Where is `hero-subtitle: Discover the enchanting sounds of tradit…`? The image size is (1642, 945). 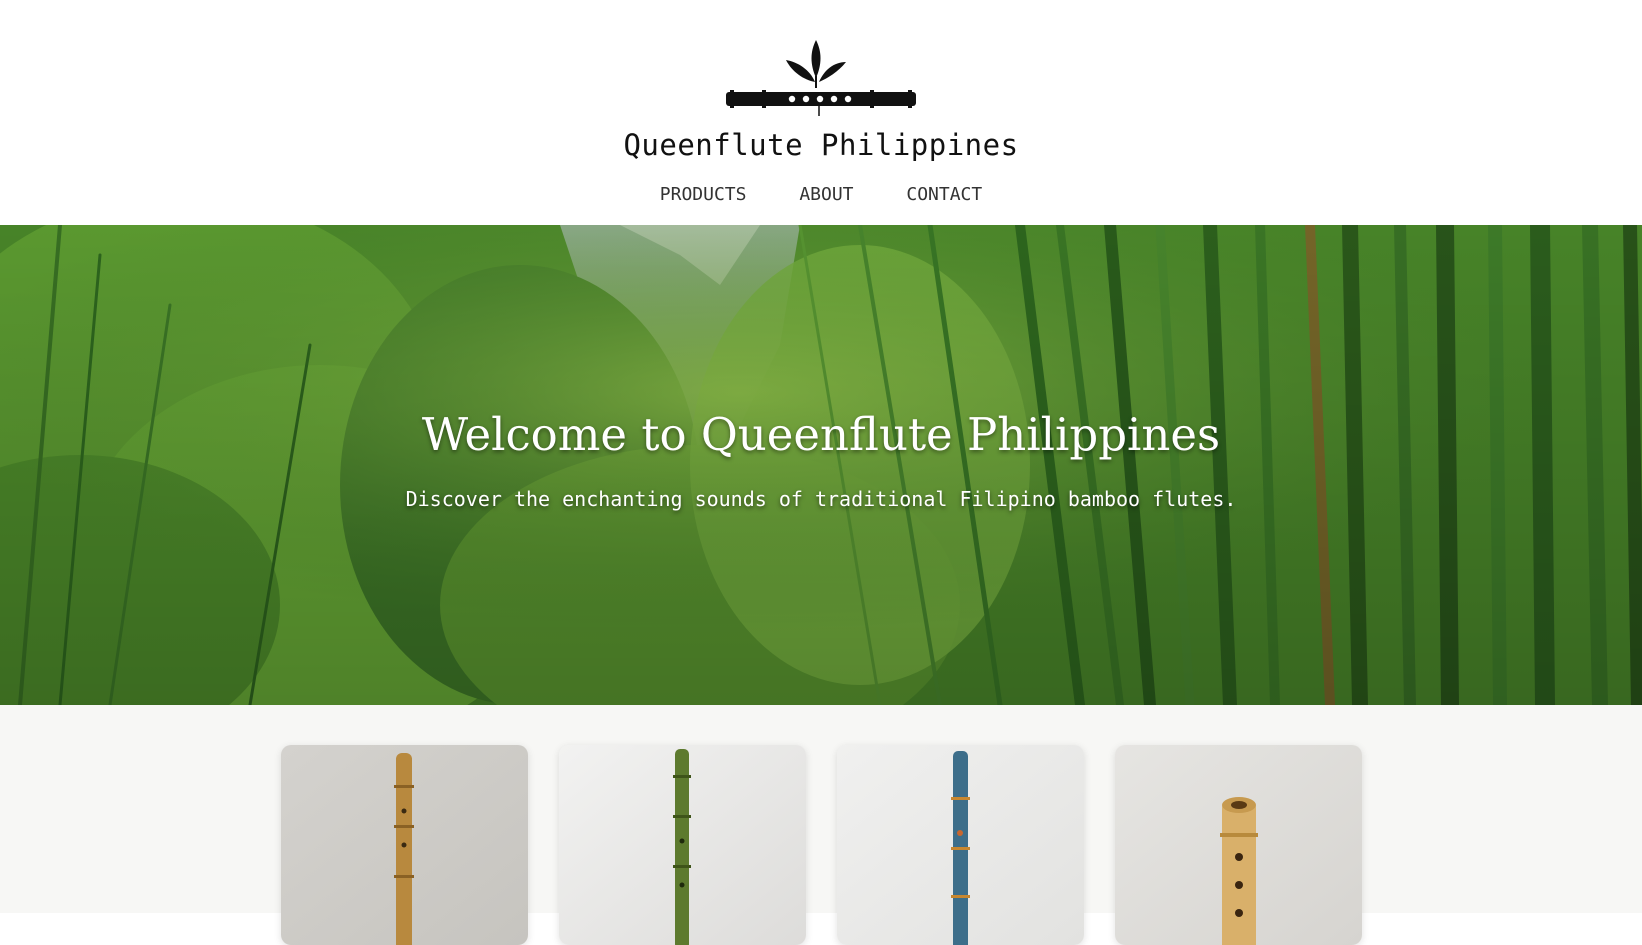 hero-subtitle: Discover the enchanting sounds of tradit… is located at coordinates (821, 499).